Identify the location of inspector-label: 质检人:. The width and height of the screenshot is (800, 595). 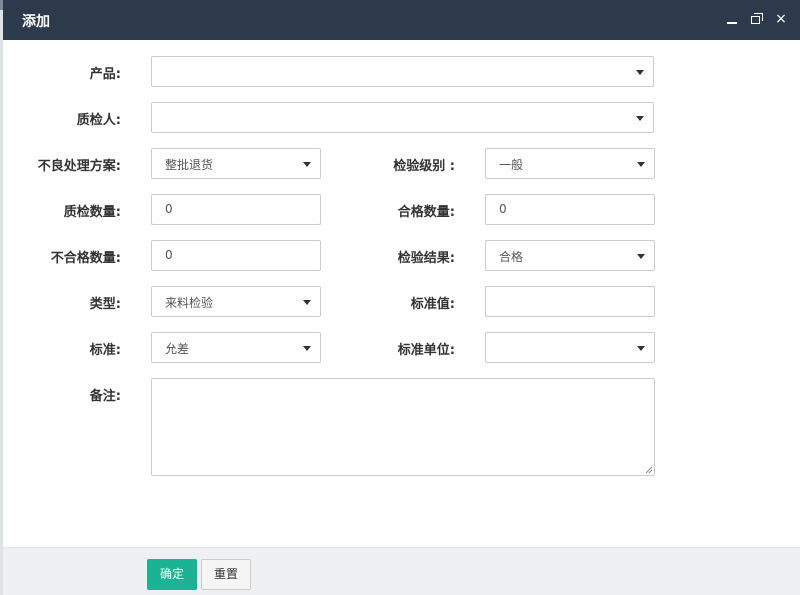
(98, 120).